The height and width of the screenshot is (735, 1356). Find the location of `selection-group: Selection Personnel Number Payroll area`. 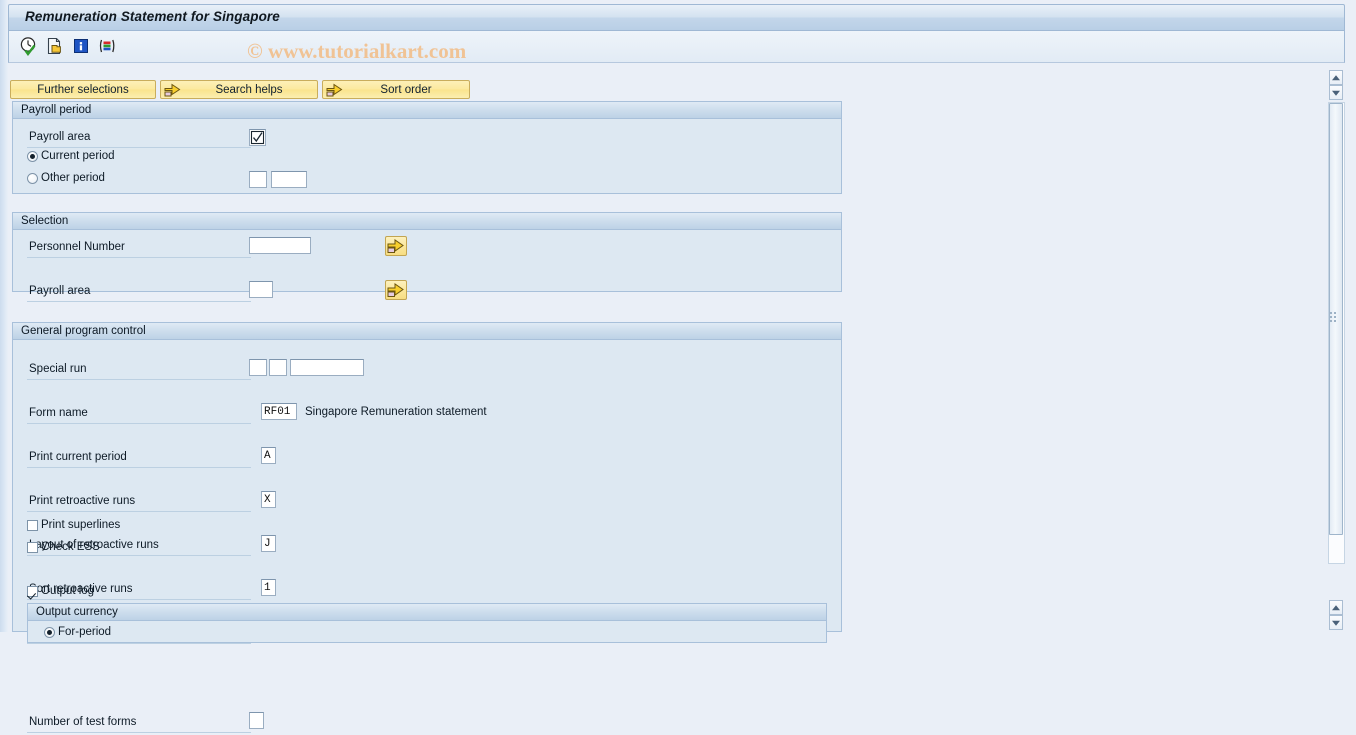

selection-group: Selection Personnel Number Payroll area is located at coordinates (427, 257).